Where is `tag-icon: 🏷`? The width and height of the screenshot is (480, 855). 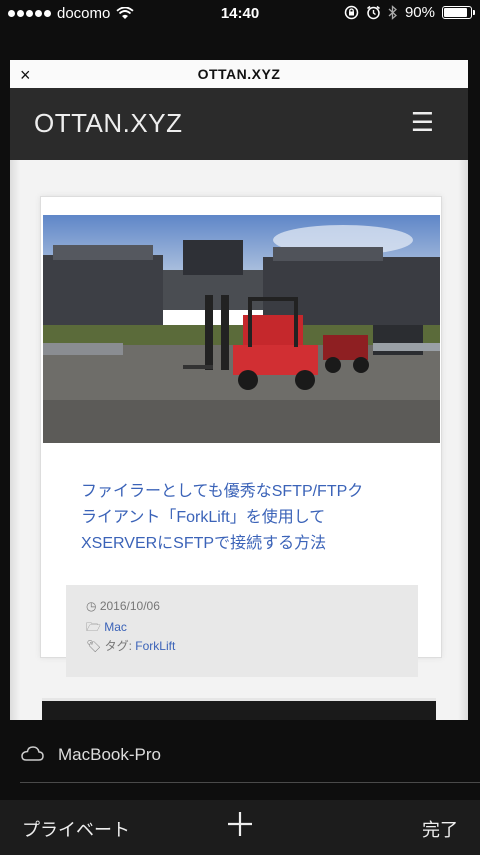 tag-icon: 🏷 is located at coordinates (94, 646).